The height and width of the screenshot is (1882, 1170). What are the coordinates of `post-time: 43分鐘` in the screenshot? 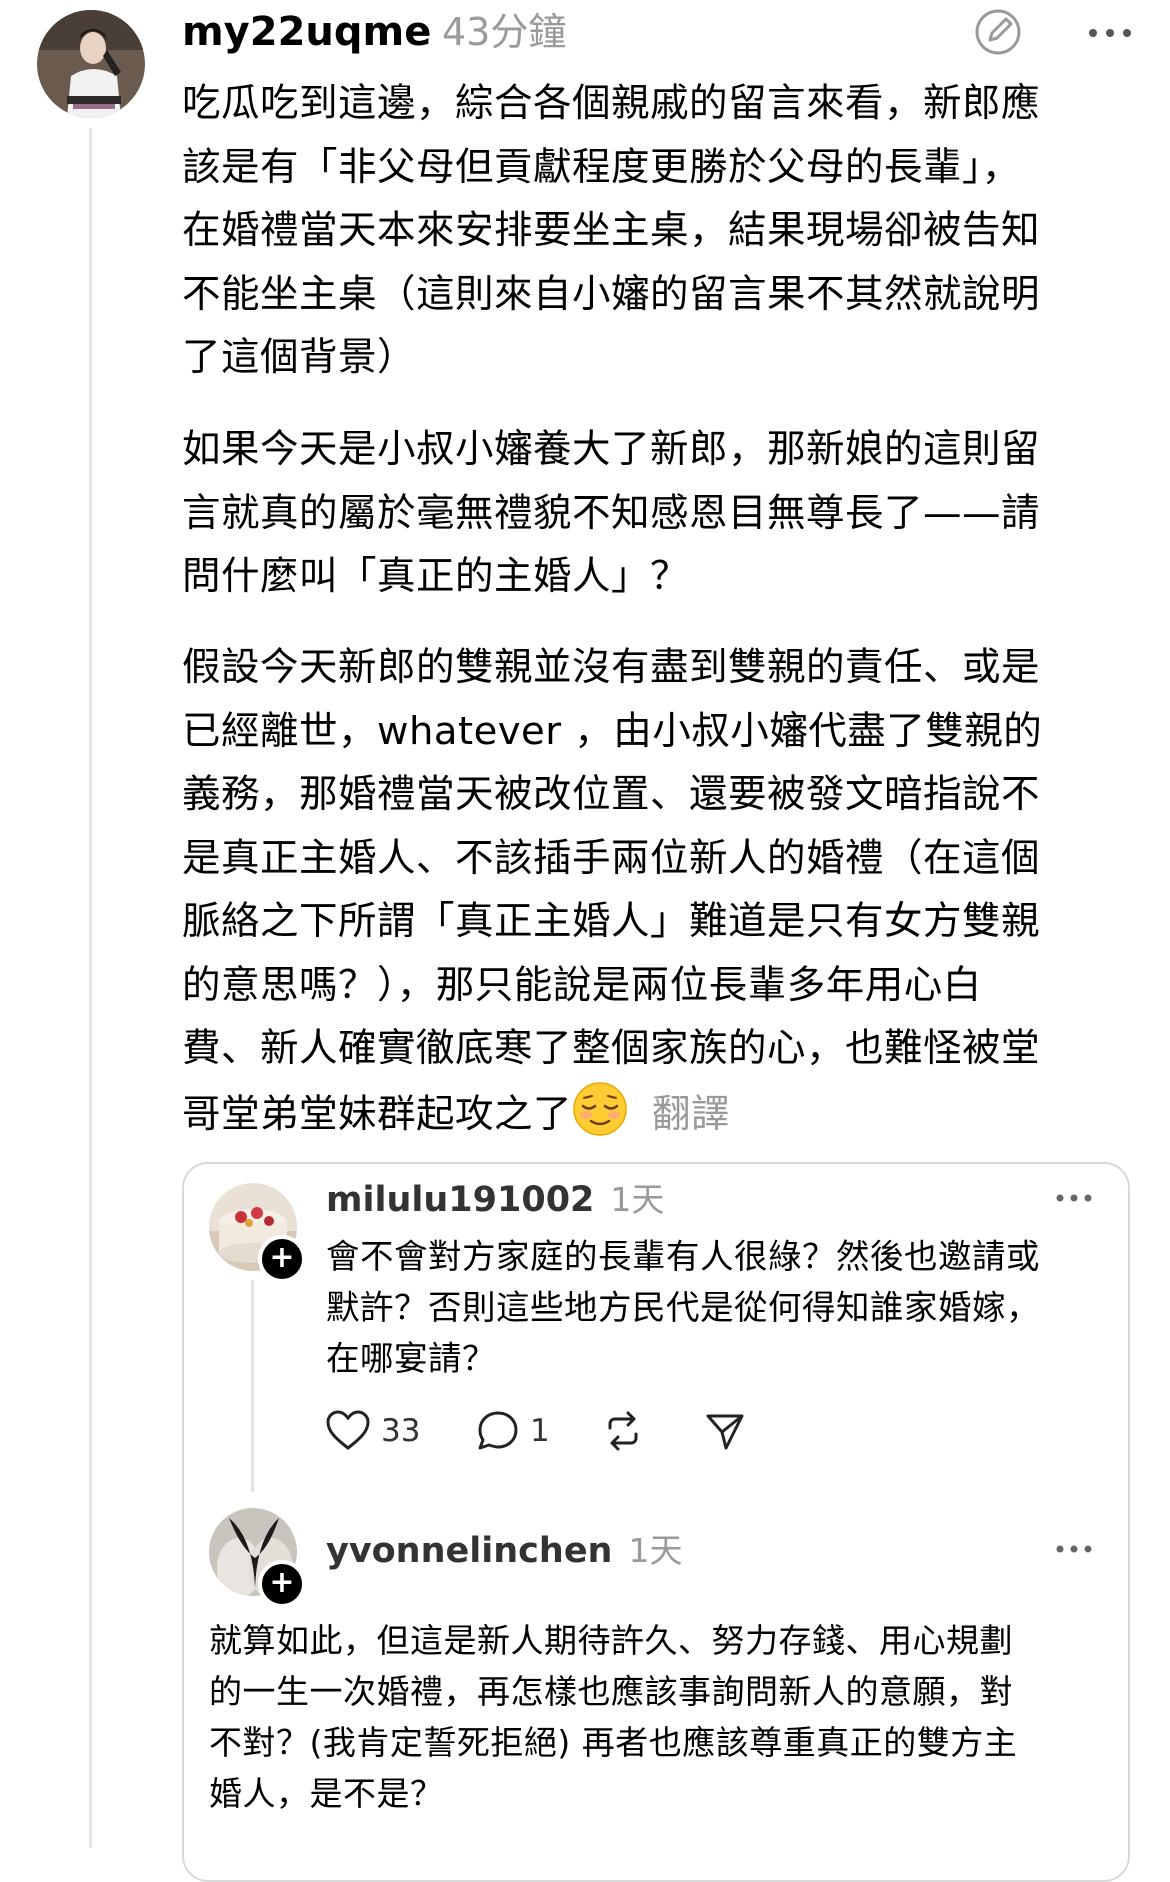 It's located at (504, 32).